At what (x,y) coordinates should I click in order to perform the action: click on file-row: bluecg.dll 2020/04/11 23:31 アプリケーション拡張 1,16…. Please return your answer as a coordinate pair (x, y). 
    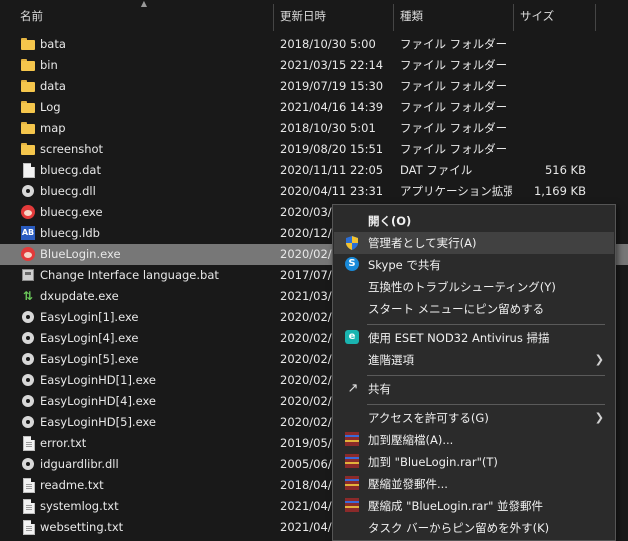
    Looking at the image, I should click on (314, 191).